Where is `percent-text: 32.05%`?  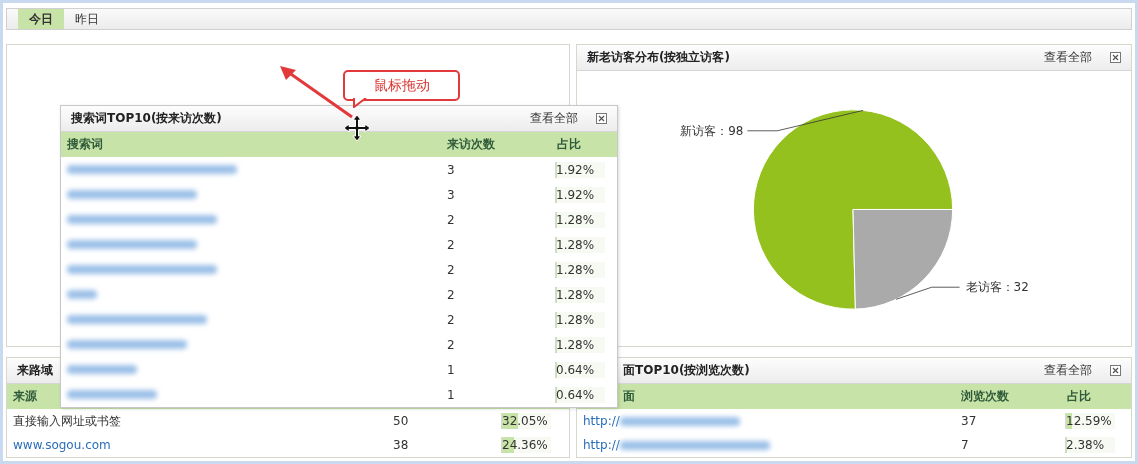 percent-text: 32.05% is located at coordinates (525, 421).